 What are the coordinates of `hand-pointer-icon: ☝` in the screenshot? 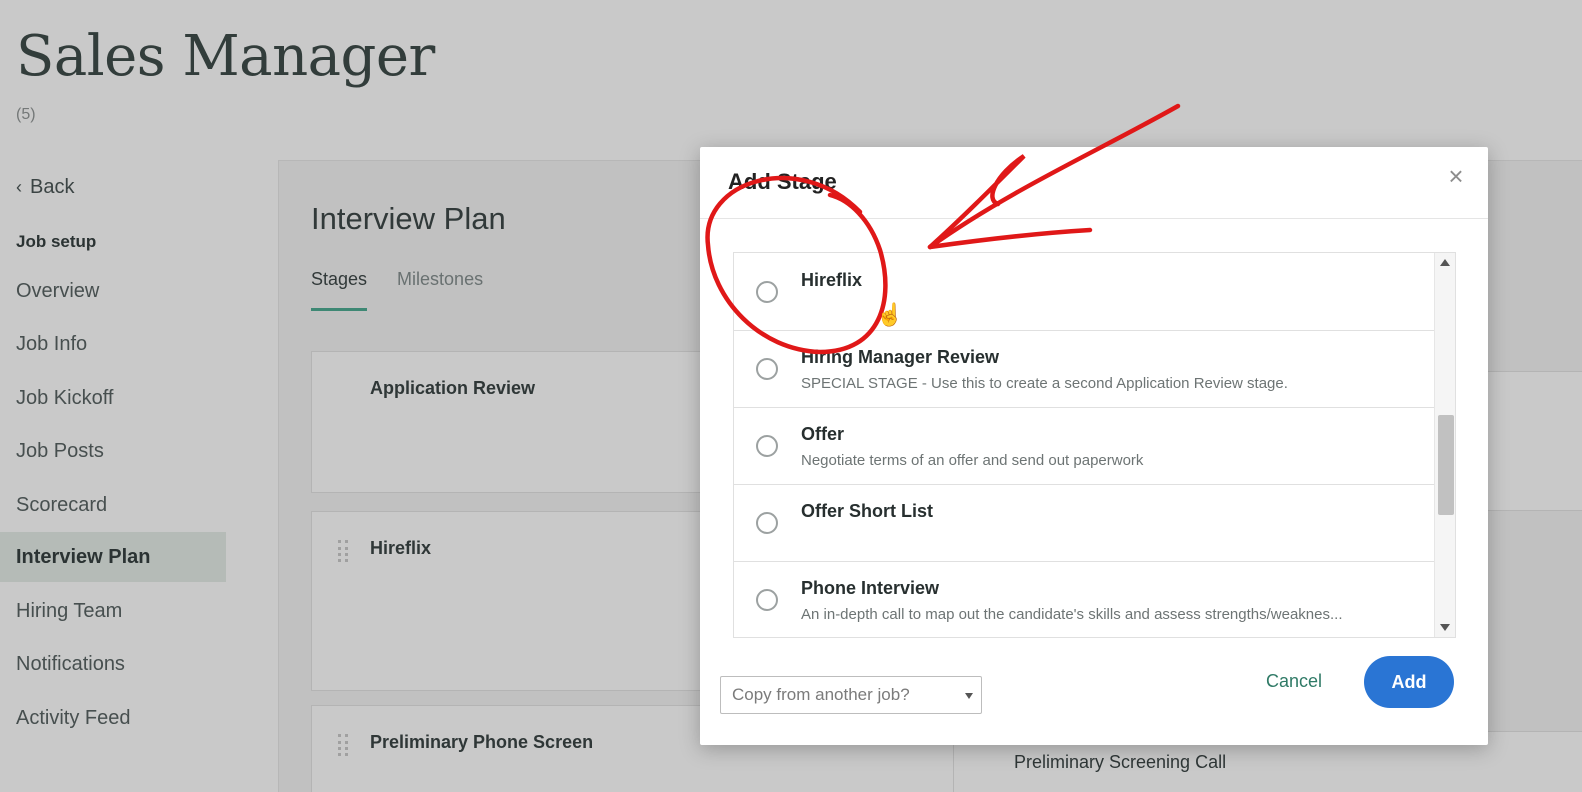 It's located at (890, 314).